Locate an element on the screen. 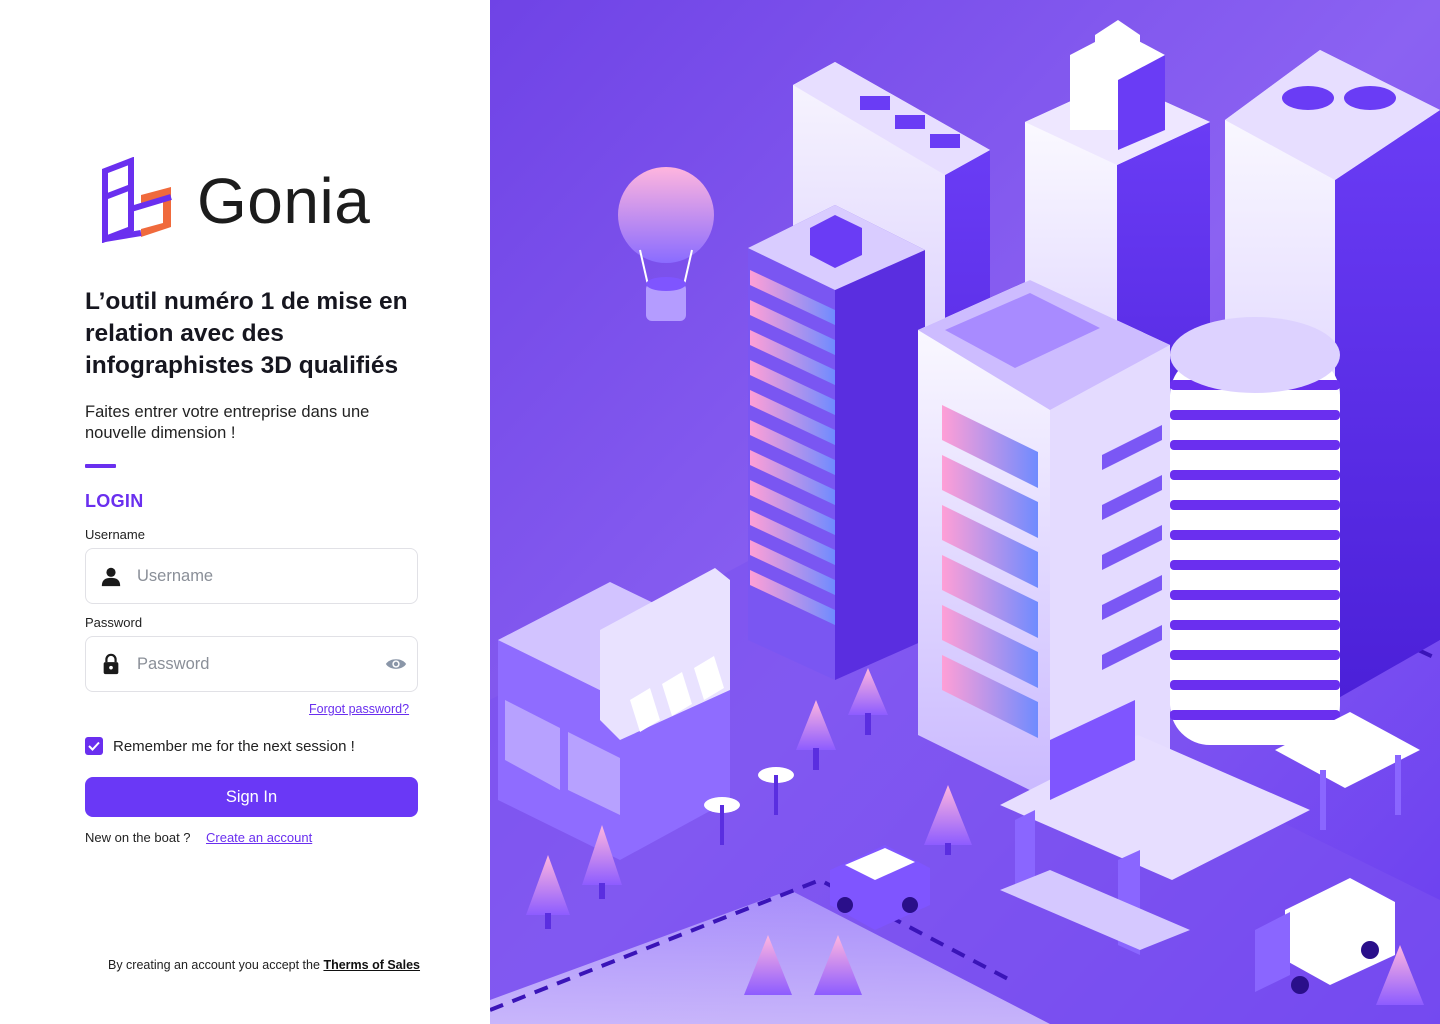  create-account-link: Create an account is located at coordinates (259, 837).